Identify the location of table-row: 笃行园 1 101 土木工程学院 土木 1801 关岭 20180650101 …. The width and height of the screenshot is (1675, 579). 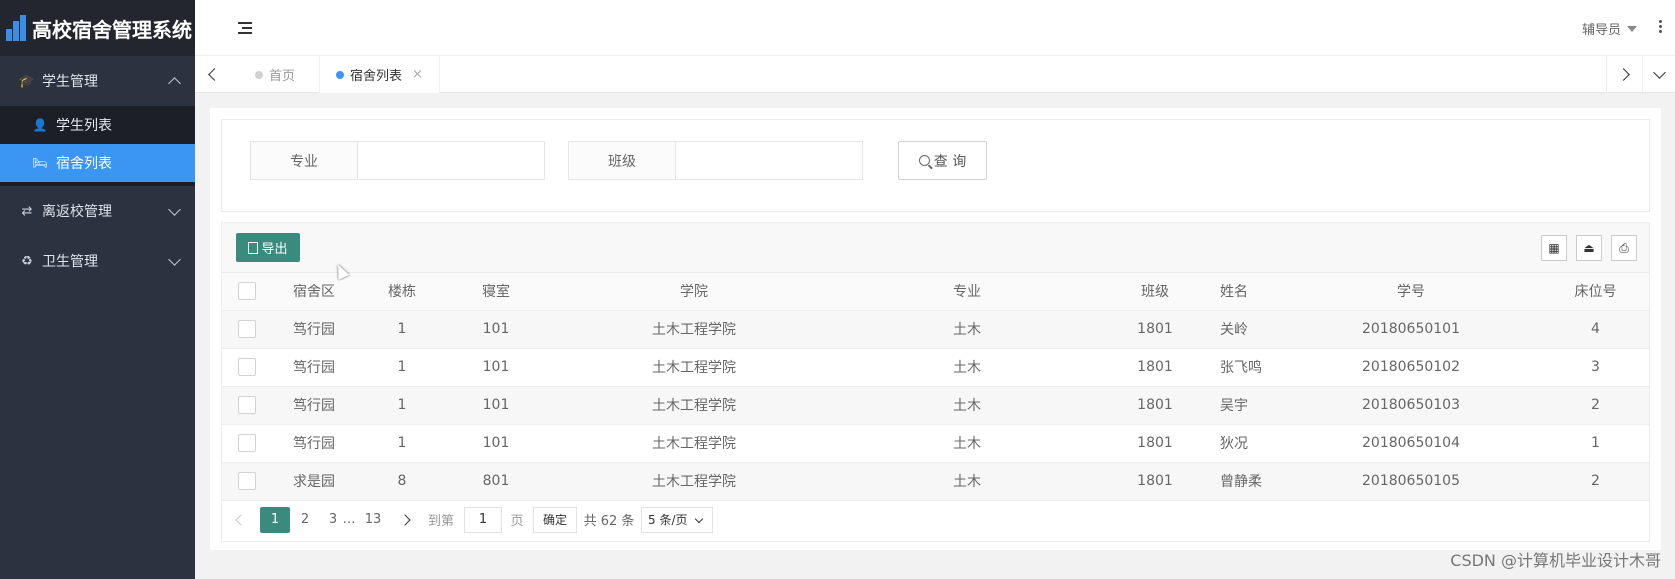
(935, 329).